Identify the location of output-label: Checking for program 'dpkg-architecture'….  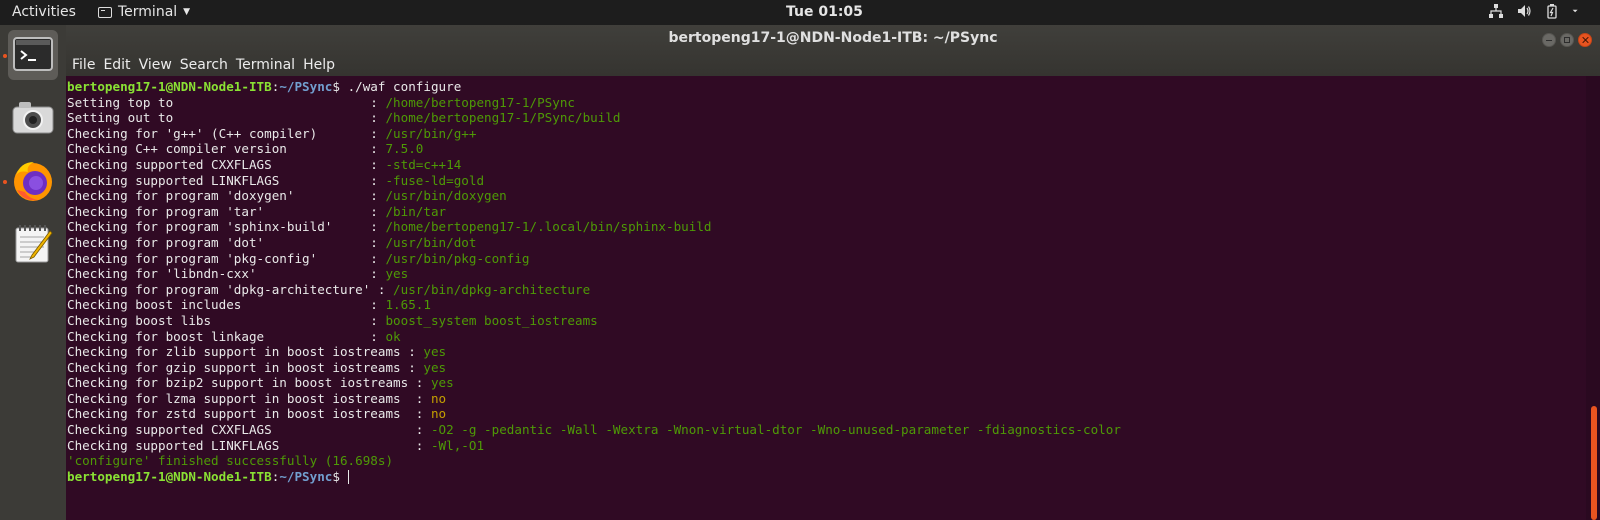
(230, 289).